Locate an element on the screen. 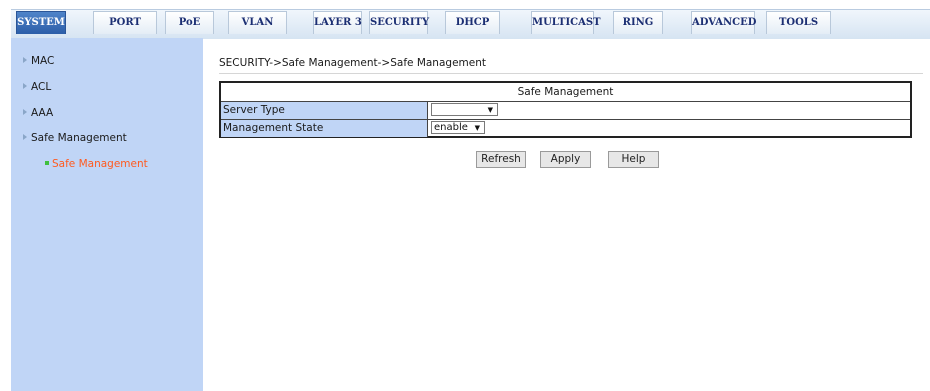 The image size is (930, 391). tab-system: SYSTEM is located at coordinates (41, 22).